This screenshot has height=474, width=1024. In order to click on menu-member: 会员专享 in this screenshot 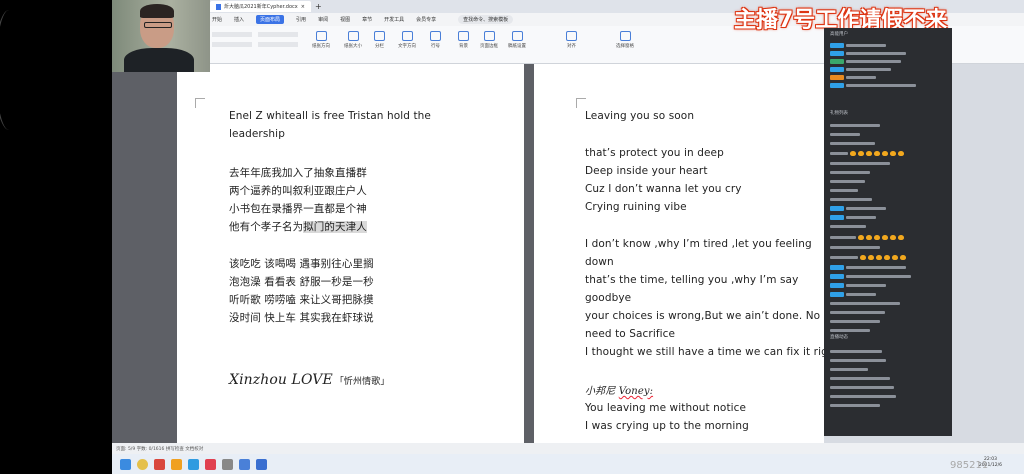, I will do `click(426, 19)`.